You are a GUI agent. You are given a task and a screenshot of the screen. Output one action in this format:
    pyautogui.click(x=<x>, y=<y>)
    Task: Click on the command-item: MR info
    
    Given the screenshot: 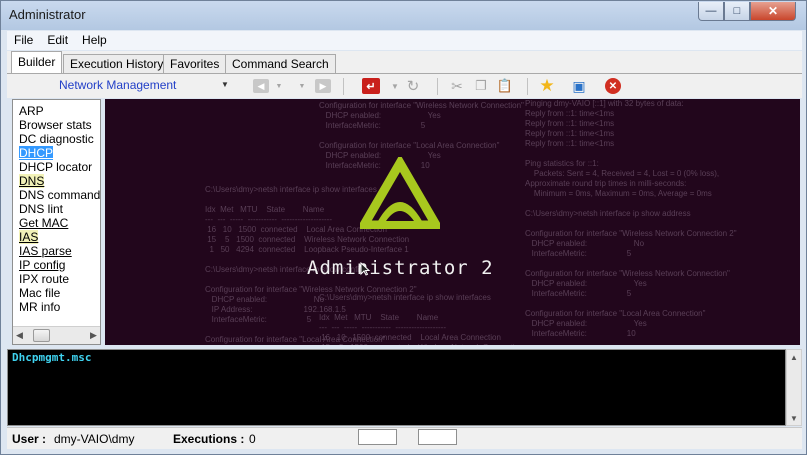 What is the action you would take?
    pyautogui.click(x=59, y=307)
    